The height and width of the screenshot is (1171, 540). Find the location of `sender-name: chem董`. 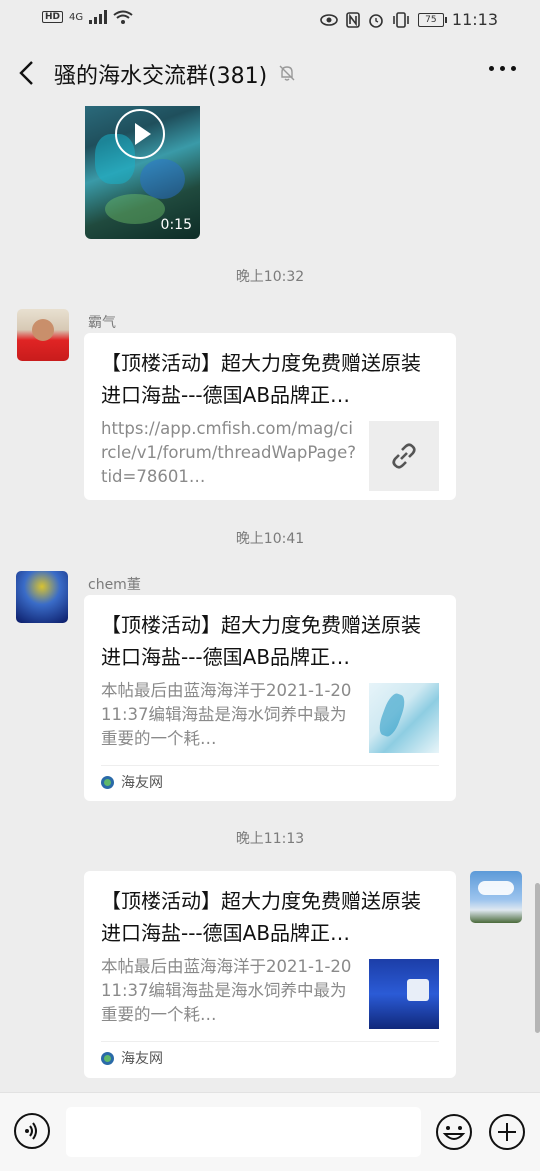

sender-name: chem董 is located at coordinates (114, 585).